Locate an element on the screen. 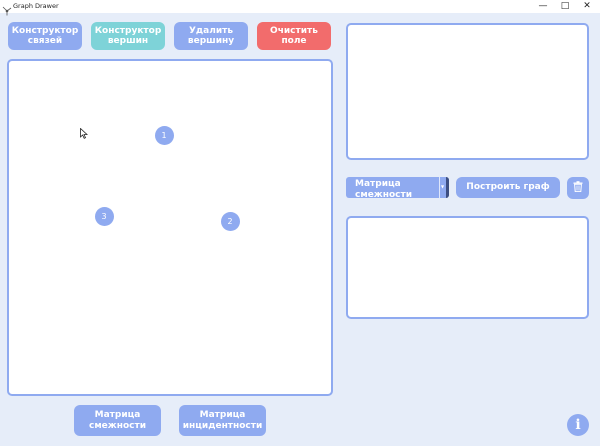 The width and height of the screenshot is (600, 446). close-icon: ✕ is located at coordinates (587, 6).